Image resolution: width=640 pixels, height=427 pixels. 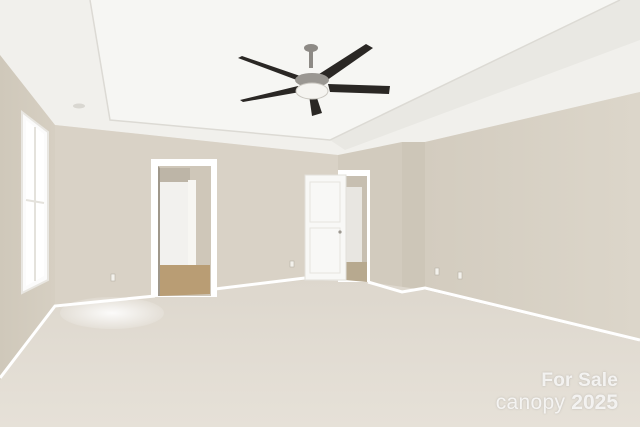 What do you see at coordinates (35, 202) in the screenshot?
I see `window` at bounding box center [35, 202].